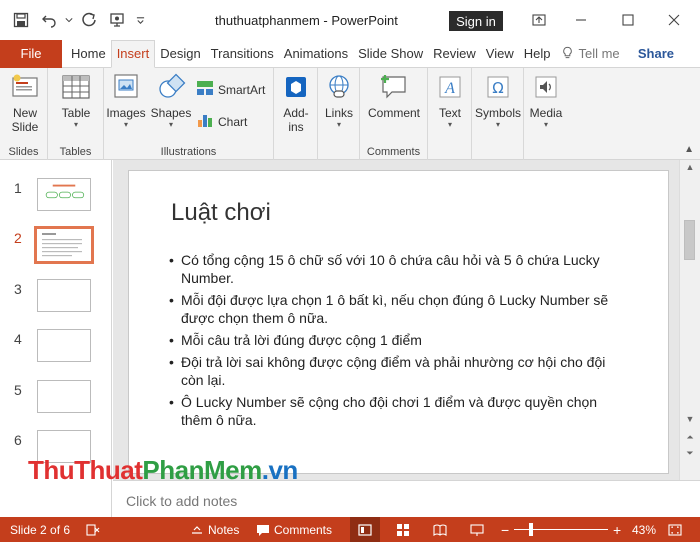 The height and width of the screenshot is (542, 700). What do you see at coordinates (205, 121) in the screenshot?
I see `chart-icon` at bounding box center [205, 121].